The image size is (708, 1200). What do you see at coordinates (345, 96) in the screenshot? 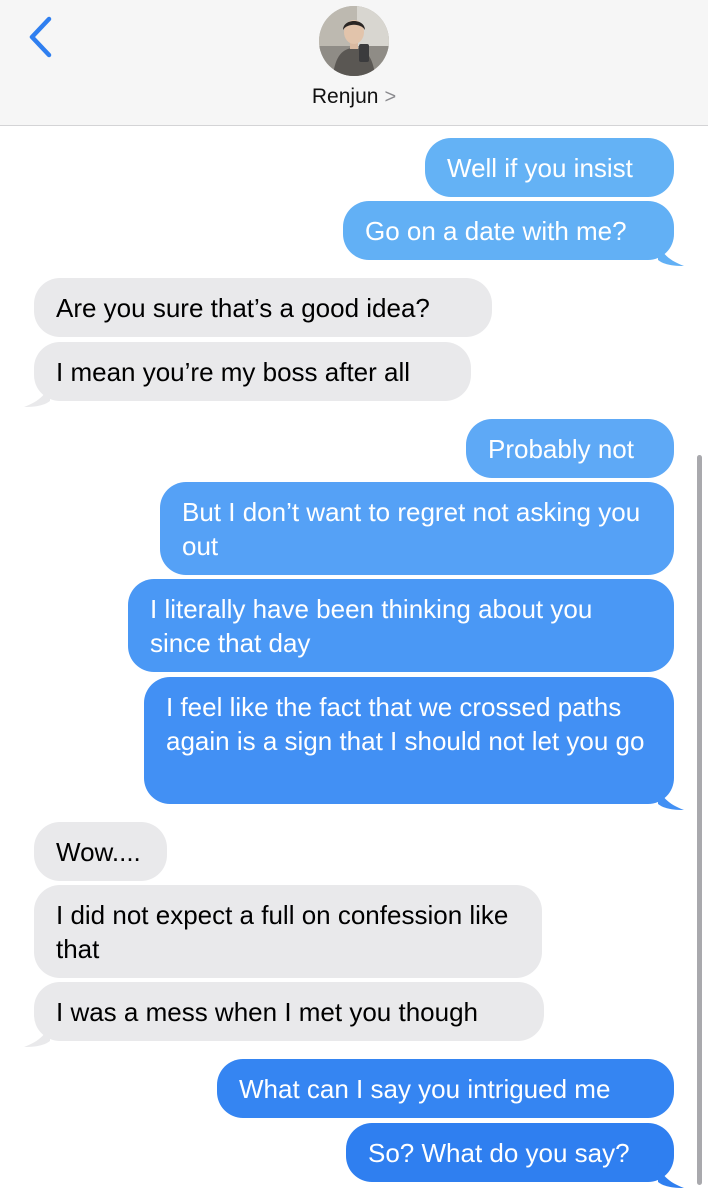
I see `contact-name: Renjun` at bounding box center [345, 96].